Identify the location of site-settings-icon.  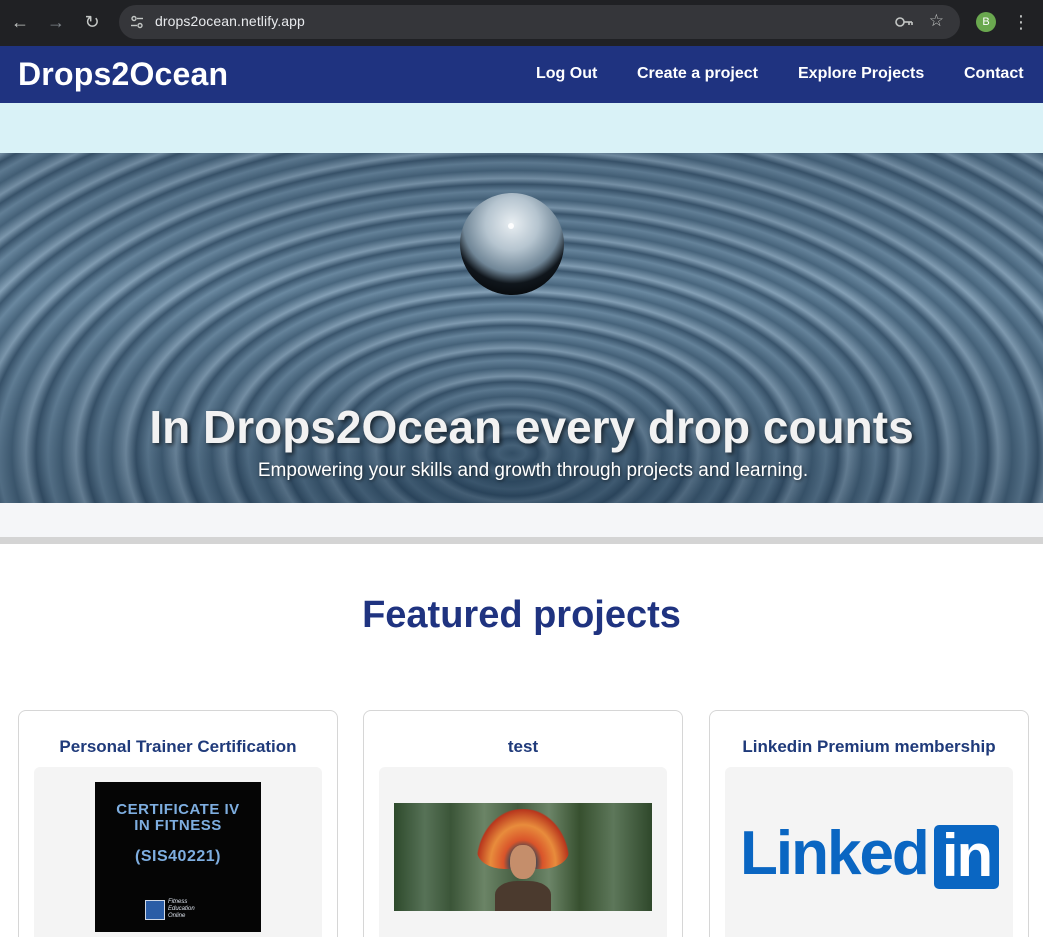
(137, 22).